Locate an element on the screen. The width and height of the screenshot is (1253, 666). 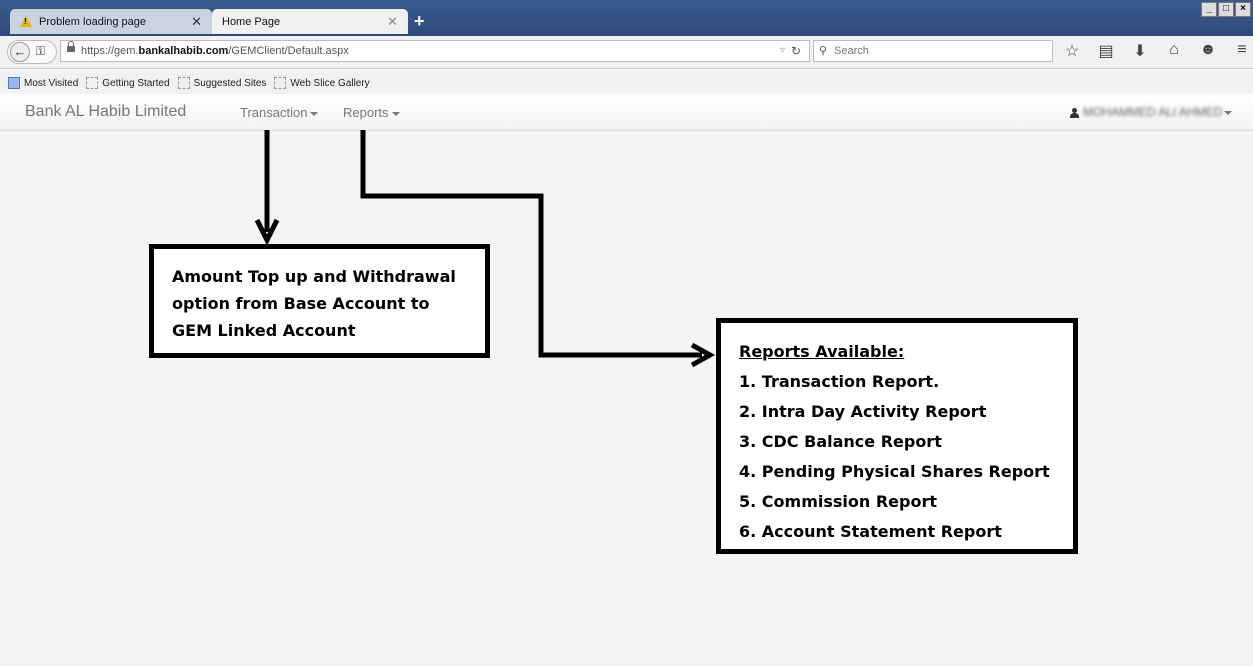
back-forward-group: ← ⚿ is located at coordinates (32, 52).